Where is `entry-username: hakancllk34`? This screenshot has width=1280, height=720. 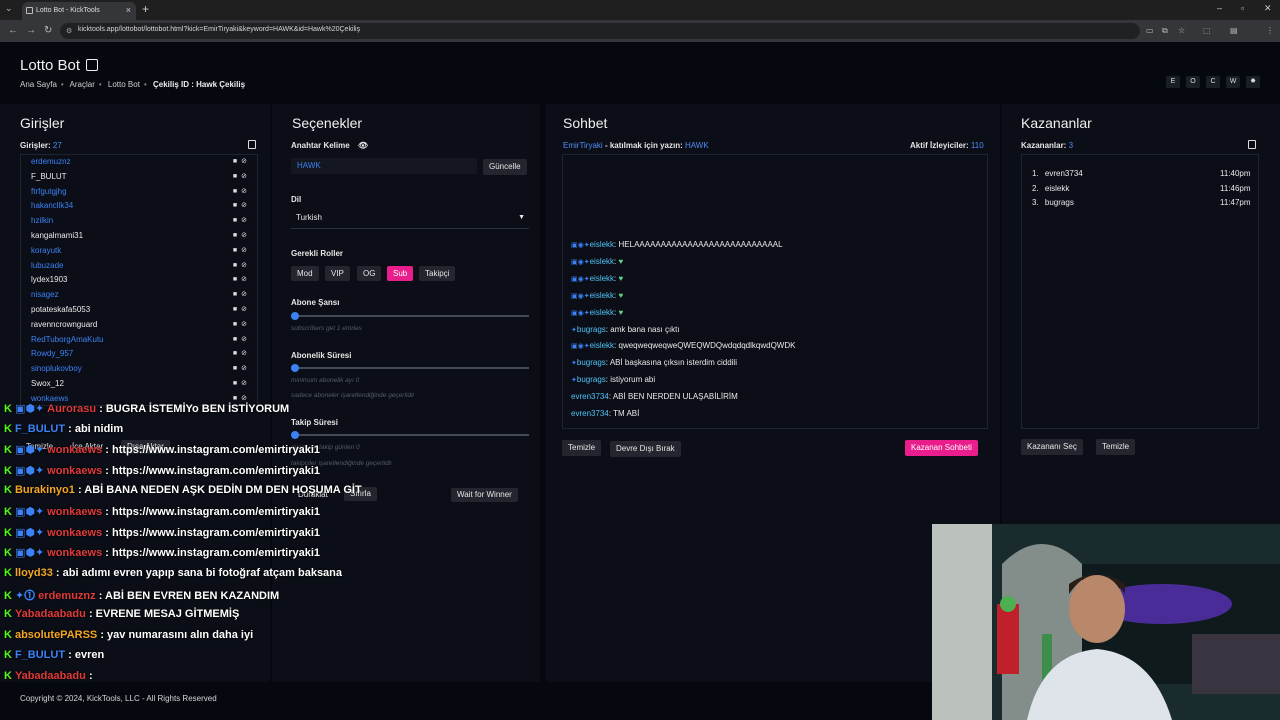 entry-username: hakancllk34 is located at coordinates (52, 205).